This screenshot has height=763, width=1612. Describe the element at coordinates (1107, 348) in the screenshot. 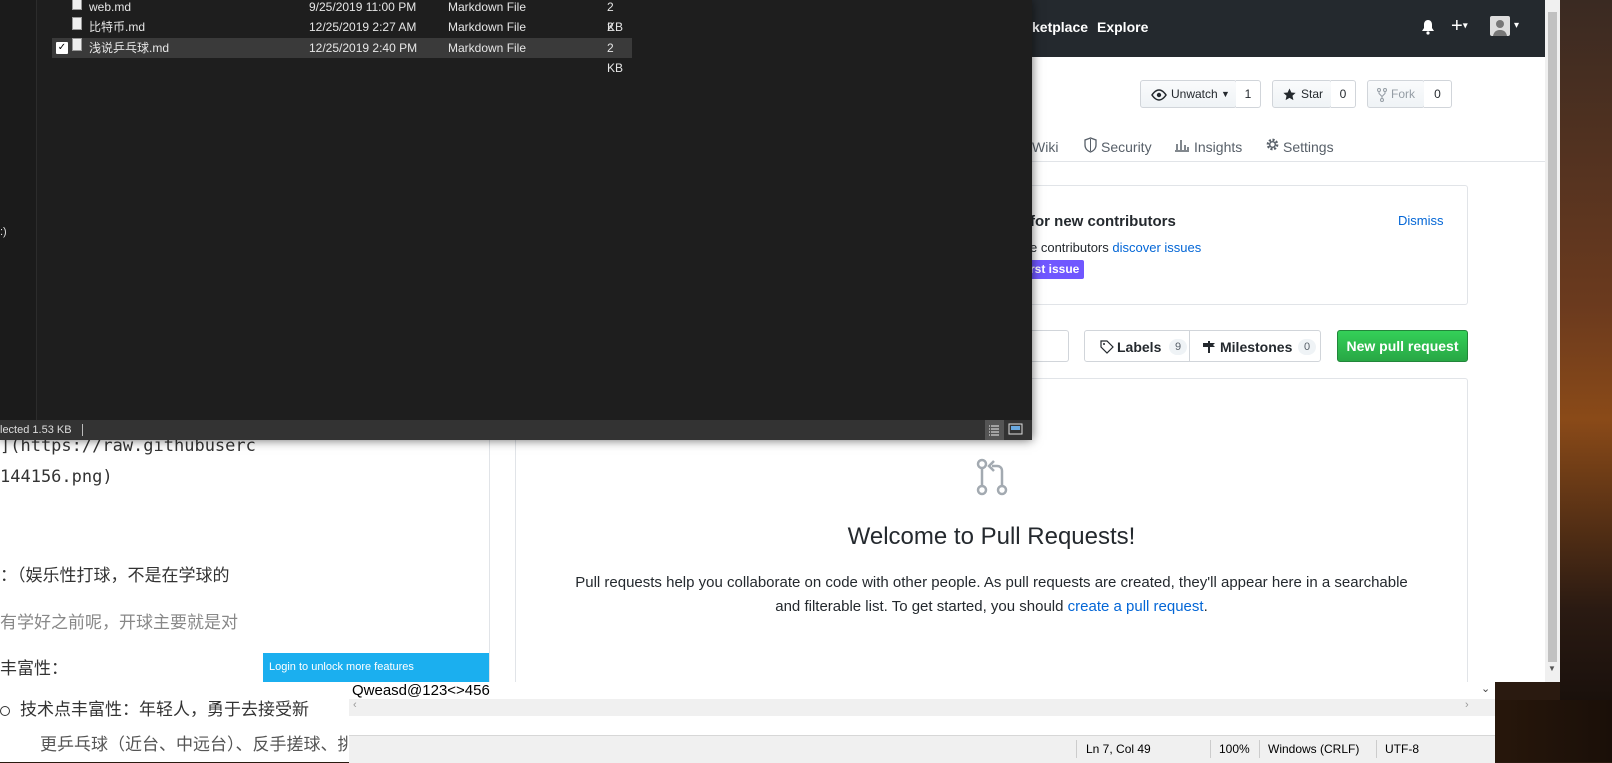

I see `tag-icon` at that location.